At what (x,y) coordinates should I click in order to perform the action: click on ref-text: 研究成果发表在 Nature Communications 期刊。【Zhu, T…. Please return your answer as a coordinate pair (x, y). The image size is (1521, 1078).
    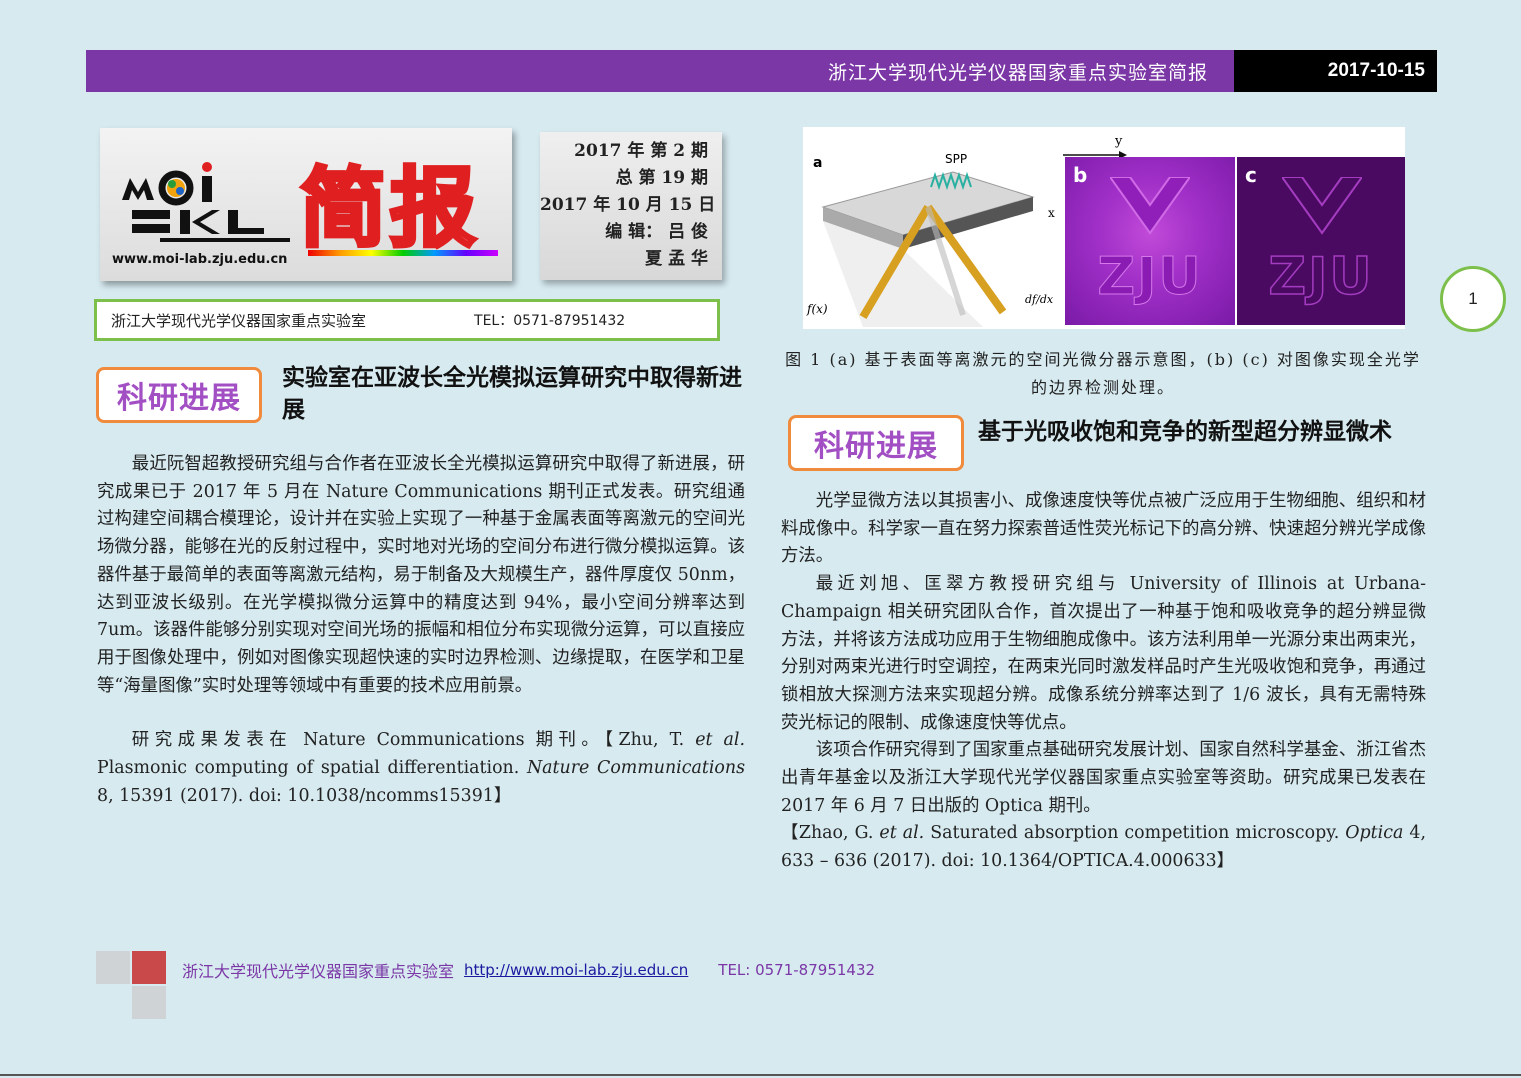
    Looking at the image, I should click on (413, 740).